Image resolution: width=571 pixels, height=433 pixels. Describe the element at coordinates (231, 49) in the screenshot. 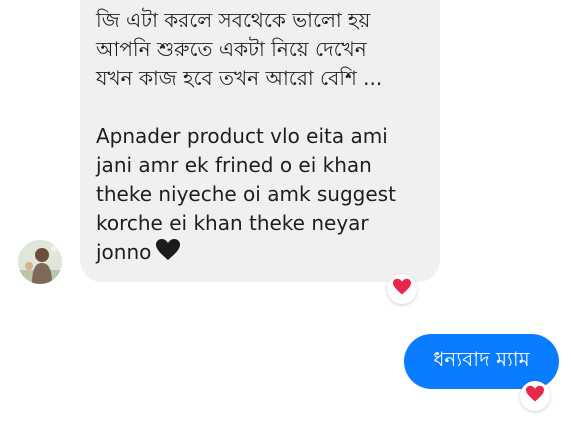

I see `message-line: আপনি শুরুতে একটা নিয়ে দেখেন` at that location.